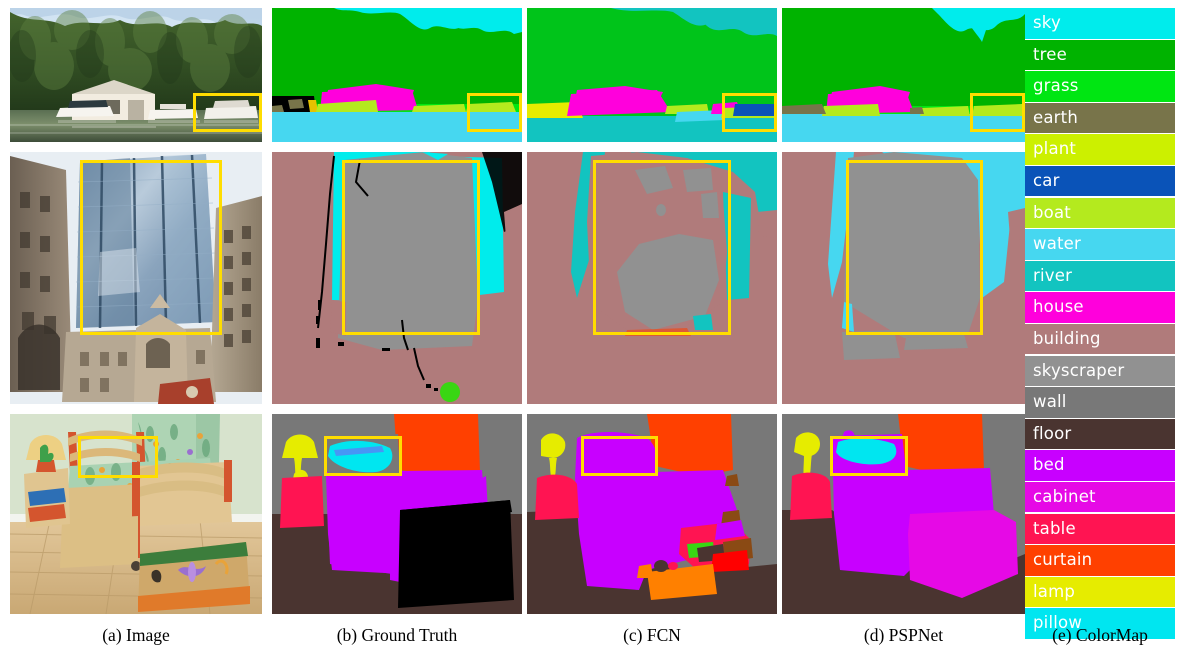 This screenshot has height=649, width=1182. I want to click on segmentation-row2-gt, so click(397, 278).